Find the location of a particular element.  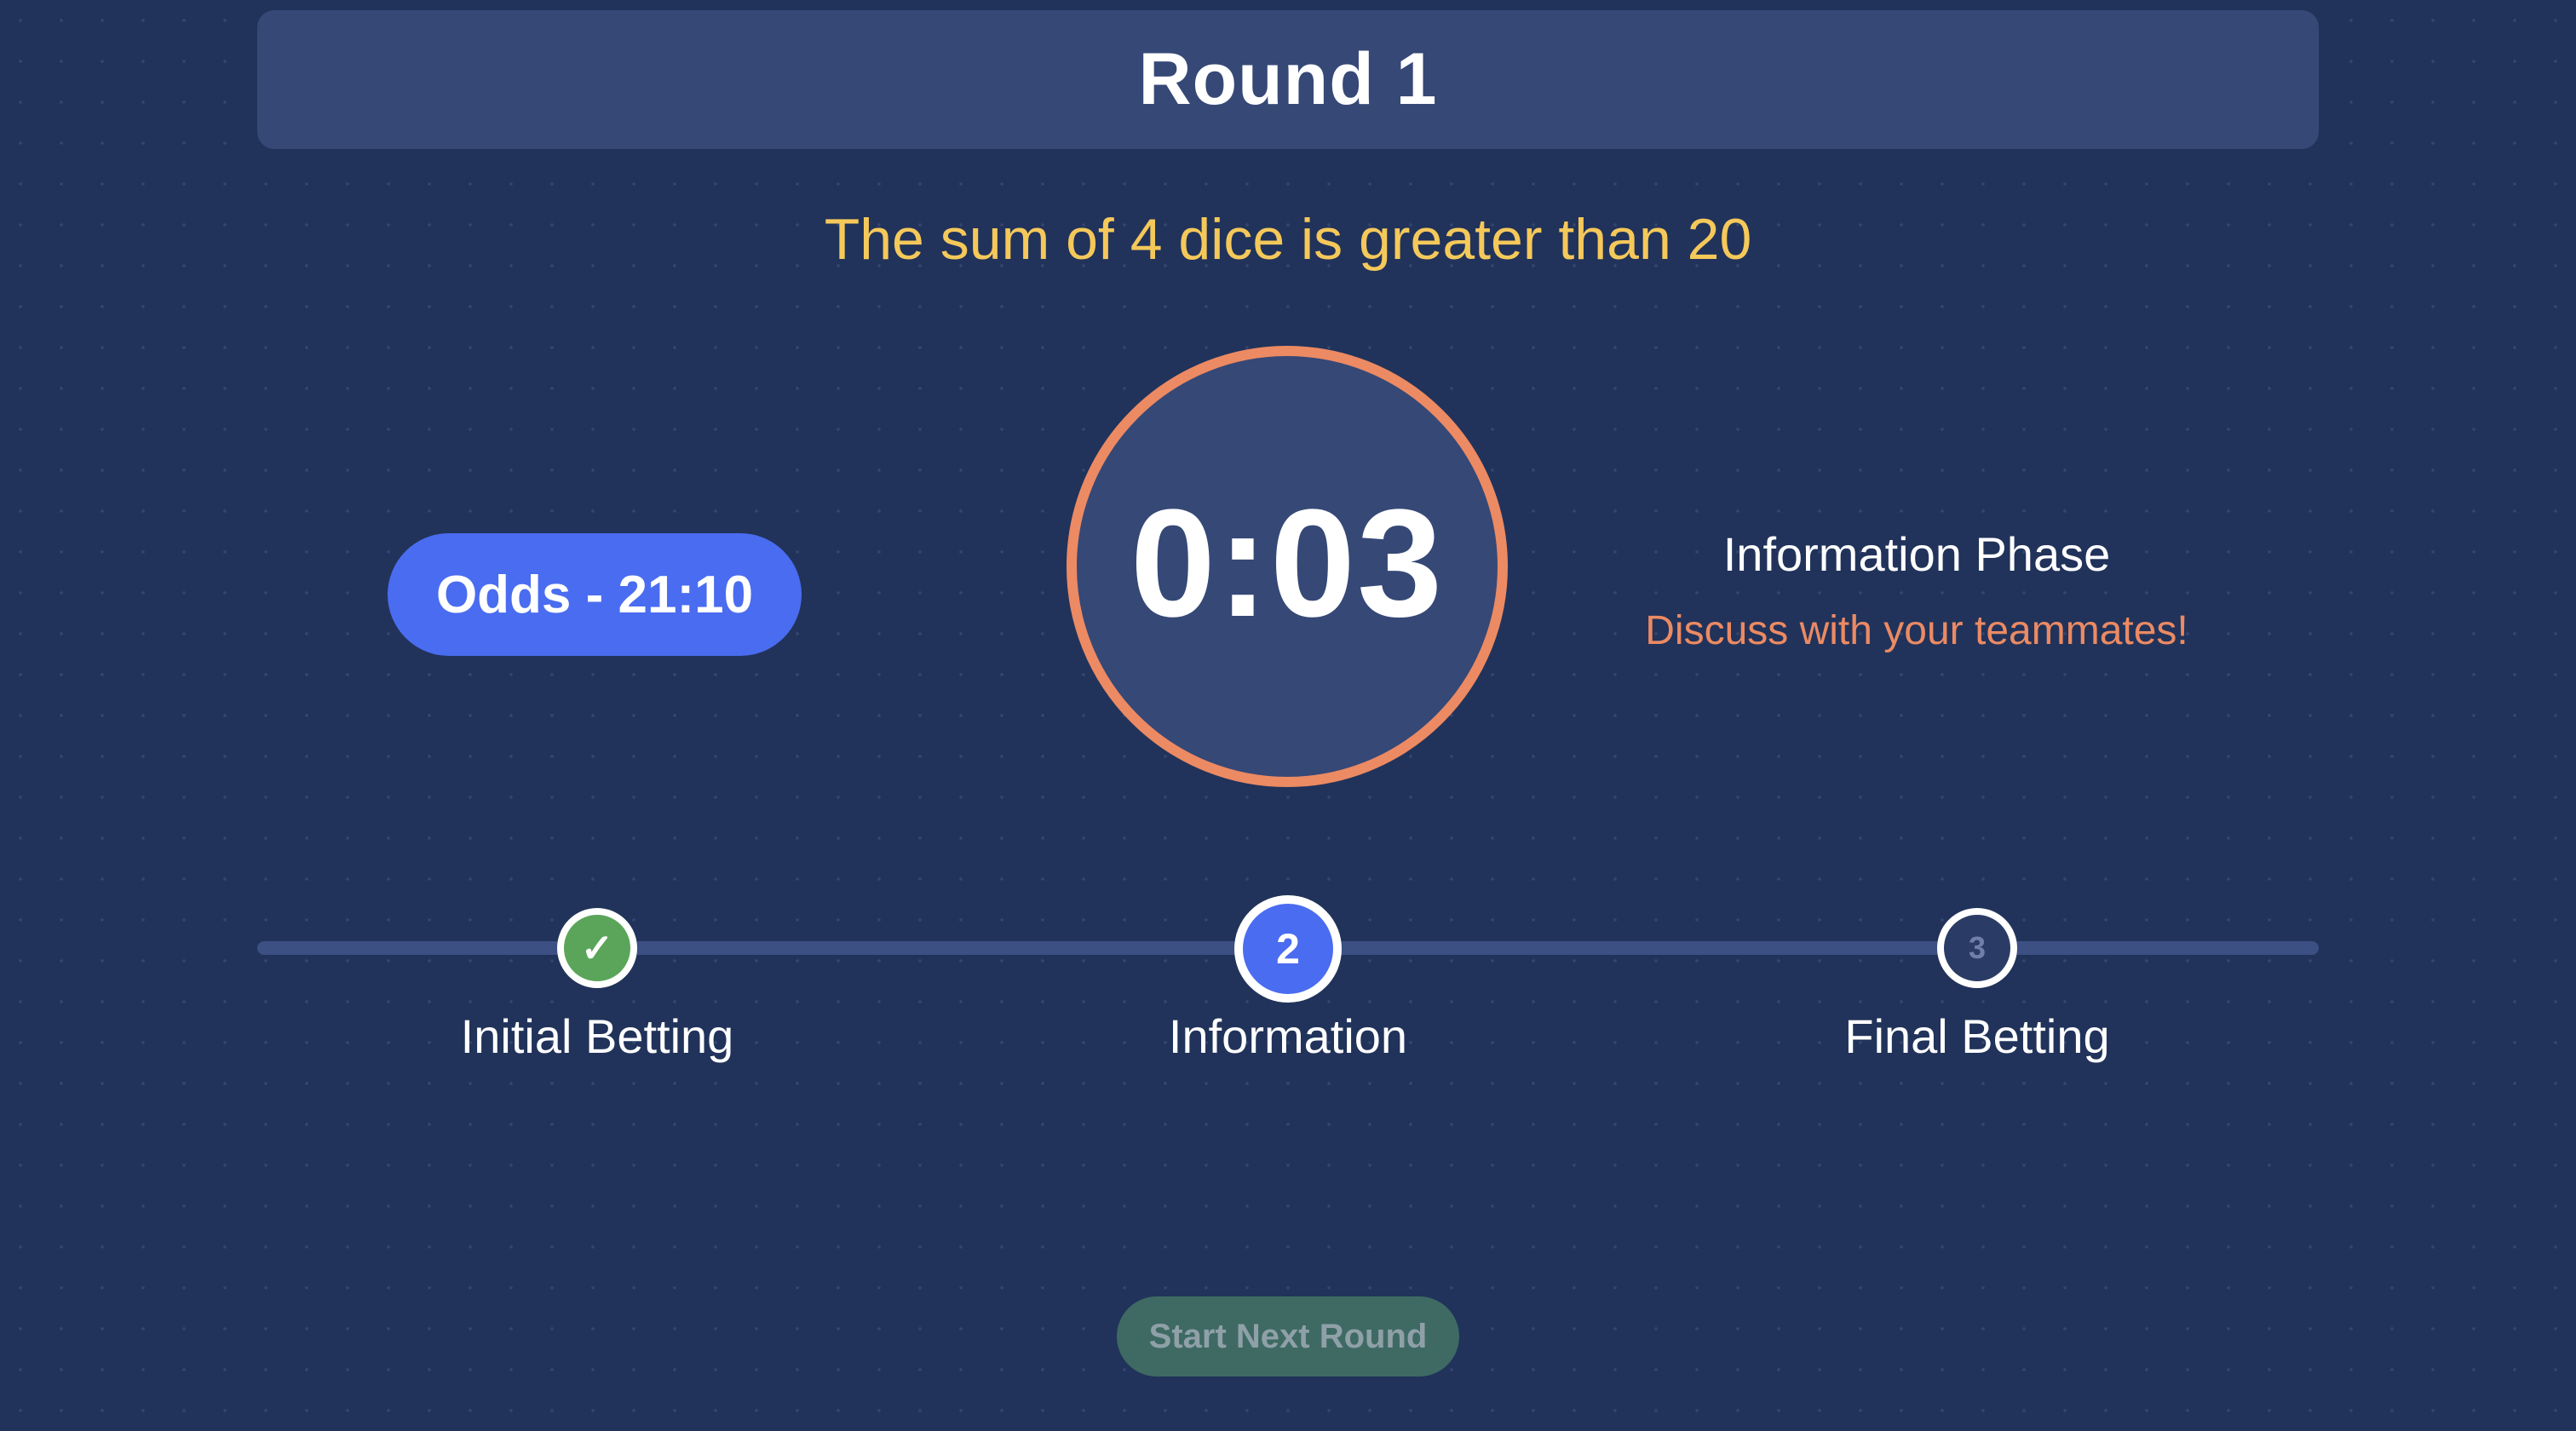

step-label-final-betting: Final Betting is located at coordinates (1977, 1036).